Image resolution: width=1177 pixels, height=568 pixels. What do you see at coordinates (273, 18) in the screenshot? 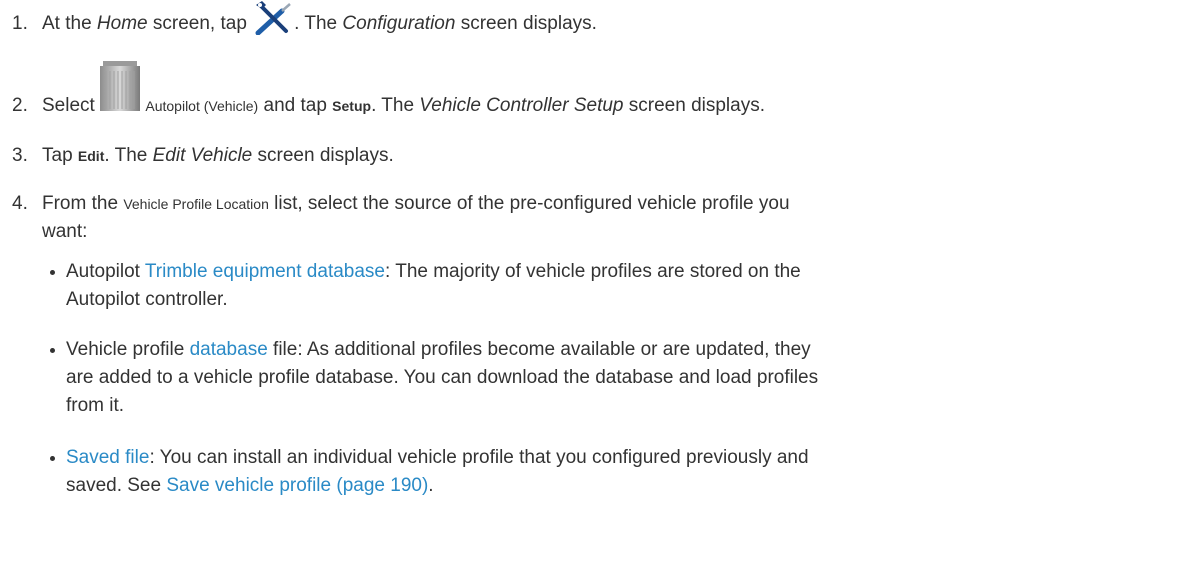
I see `wrench-screwdriver-icon` at bounding box center [273, 18].